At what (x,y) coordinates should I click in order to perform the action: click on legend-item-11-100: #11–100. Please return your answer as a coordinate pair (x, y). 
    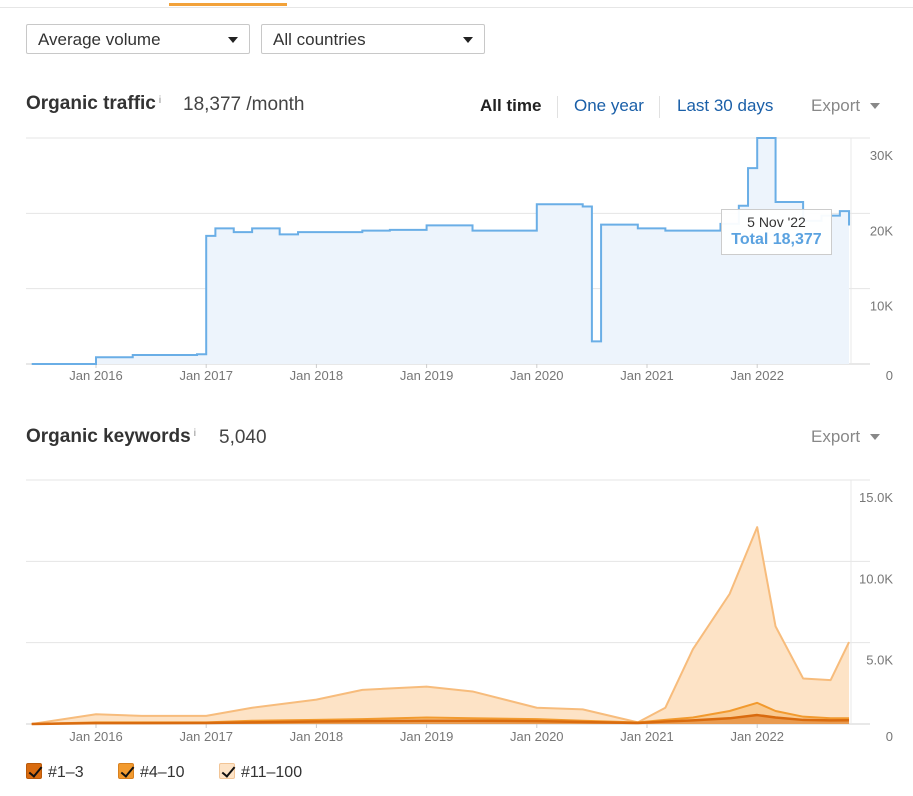
    Looking at the image, I should click on (261, 772).